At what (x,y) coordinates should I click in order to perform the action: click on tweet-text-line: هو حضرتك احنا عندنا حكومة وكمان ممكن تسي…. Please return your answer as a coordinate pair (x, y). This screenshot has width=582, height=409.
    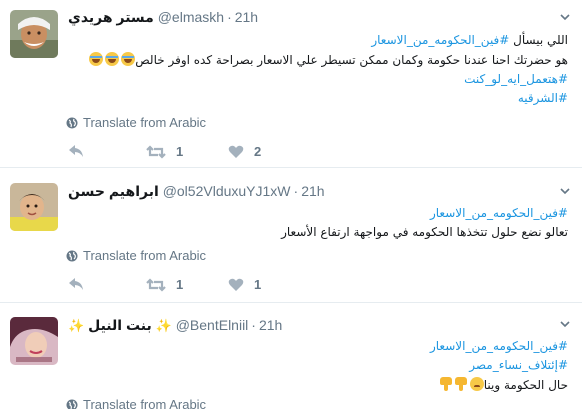
    Looking at the image, I should click on (327, 59).